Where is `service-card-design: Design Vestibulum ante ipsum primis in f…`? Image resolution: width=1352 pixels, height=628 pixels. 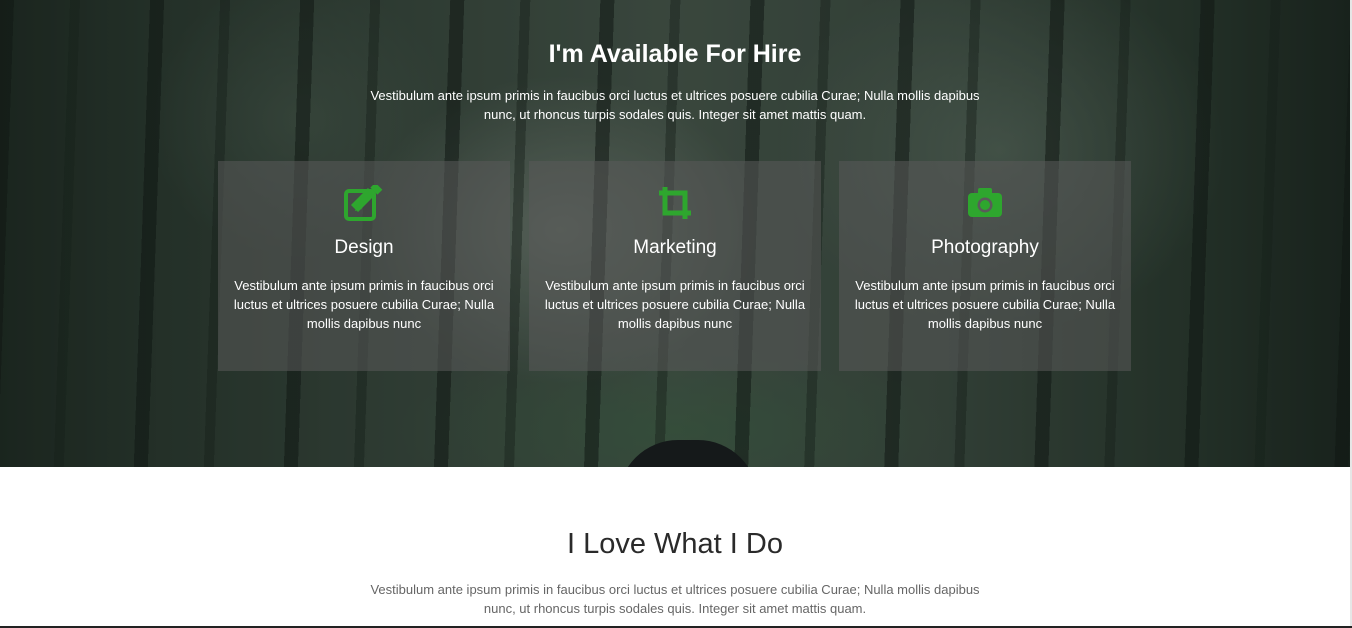
service-card-design: Design Vestibulum ante ipsum primis in f… is located at coordinates (364, 266).